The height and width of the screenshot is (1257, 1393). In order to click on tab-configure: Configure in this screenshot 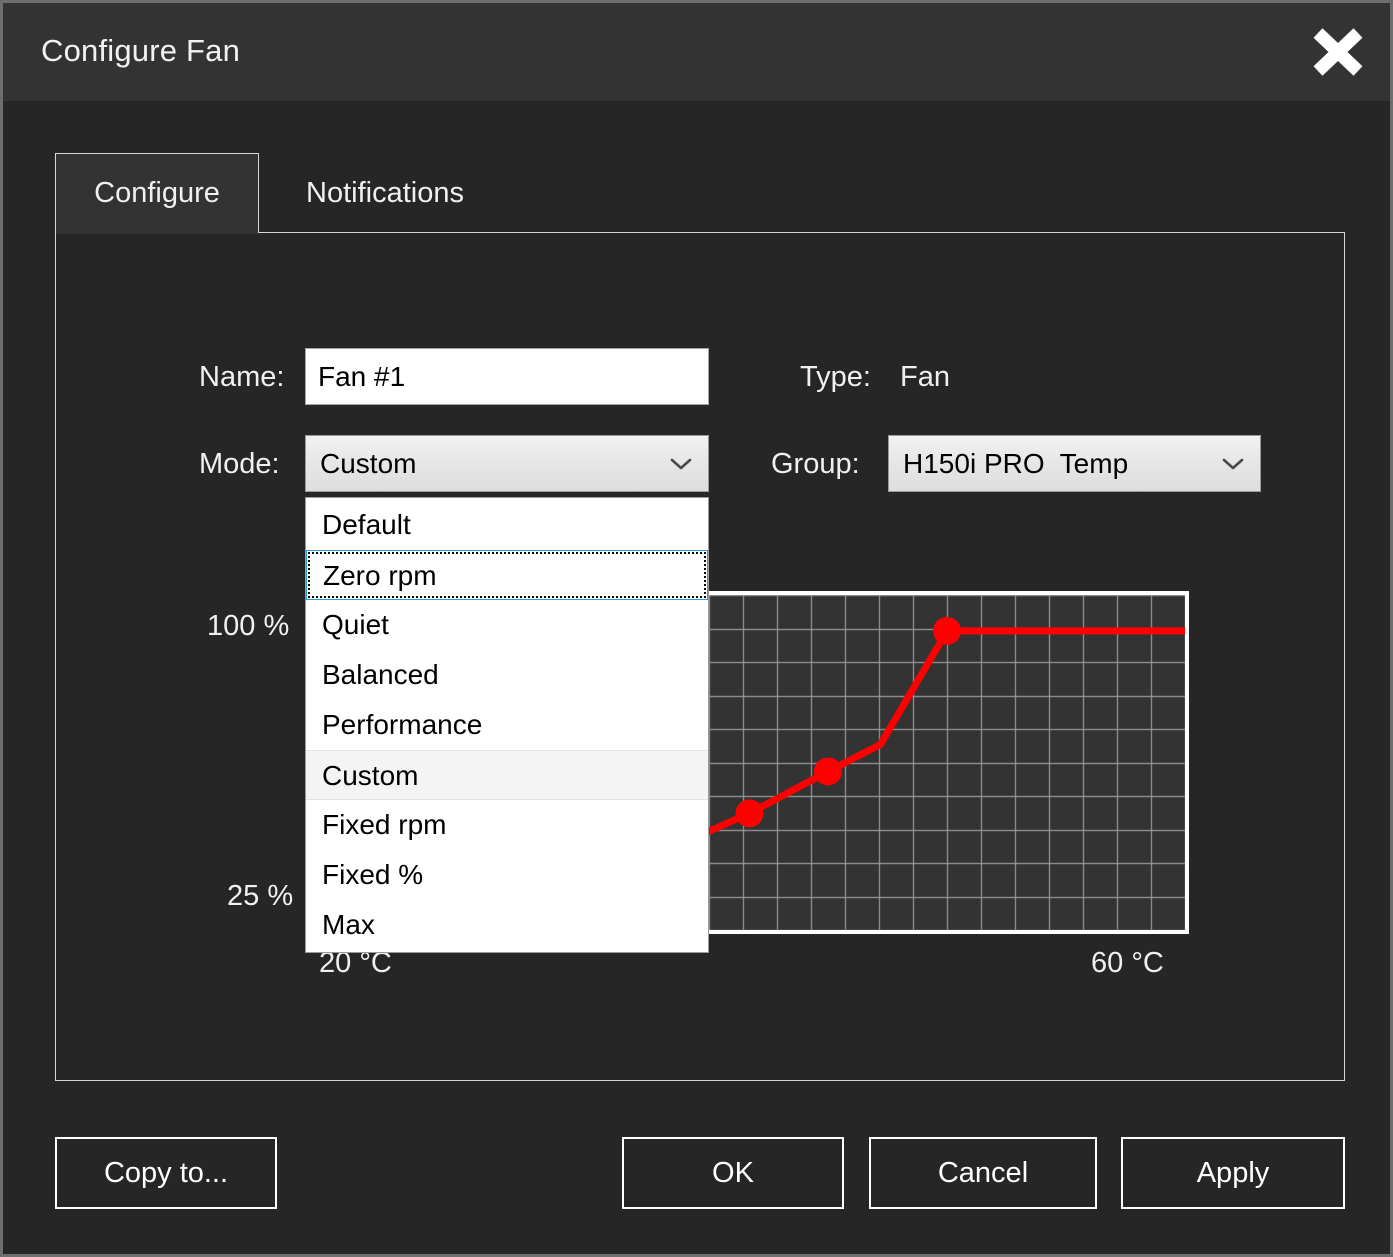, I will do `click(157, 193)`.